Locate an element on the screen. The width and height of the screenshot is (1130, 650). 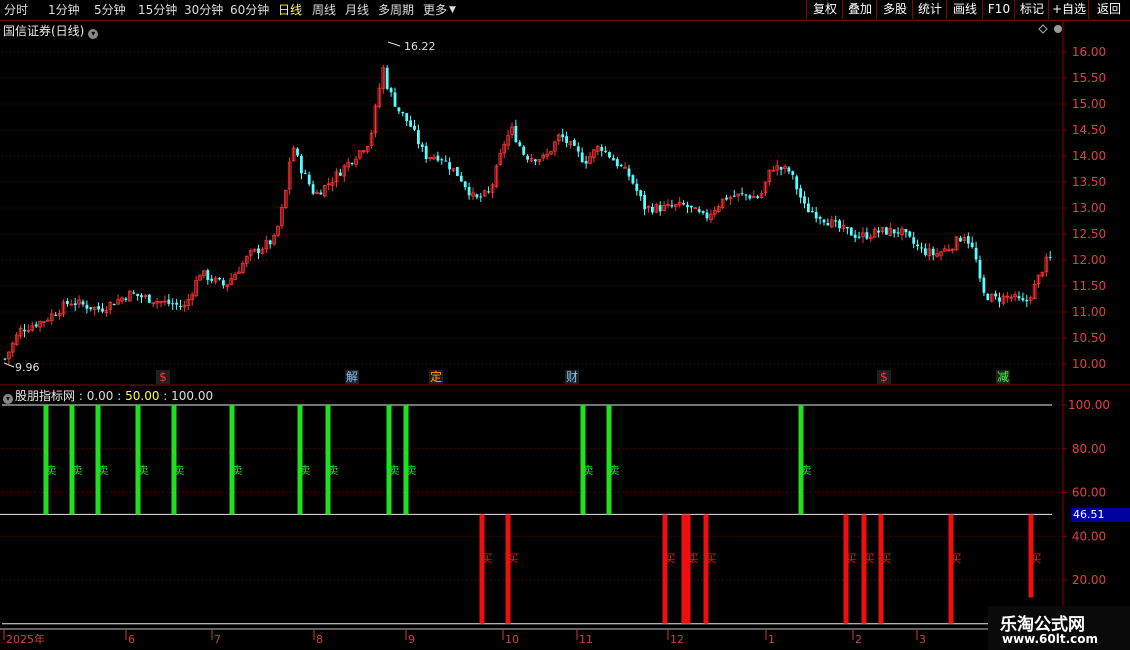
indicator-tick-label: 40.00 is located at coordinates (1089, 536).